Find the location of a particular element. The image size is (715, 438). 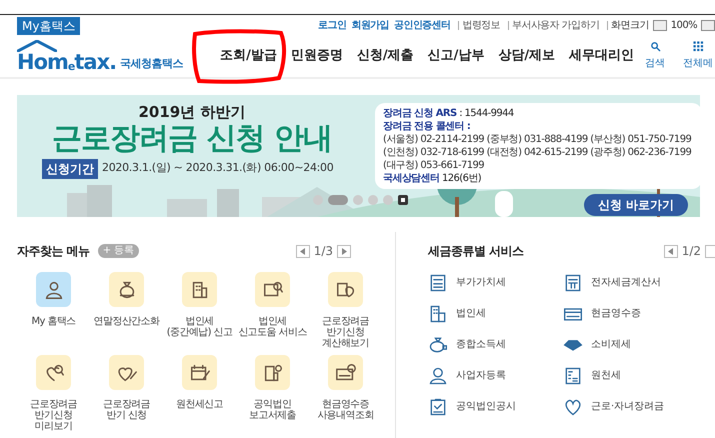

tax-service-link: 공익법인공시 is located at coordinates (495, 406).